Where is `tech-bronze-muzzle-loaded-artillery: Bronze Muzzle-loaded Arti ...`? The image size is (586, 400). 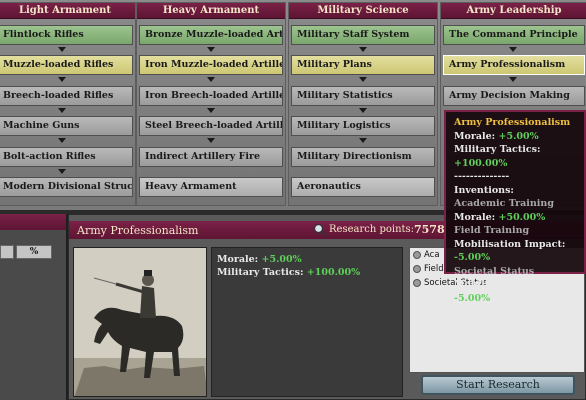
tech-bronze-muzzle-loaded-artillery: Bronze Muzzle-loaded Arti ... is located at coordinates (211, 35).